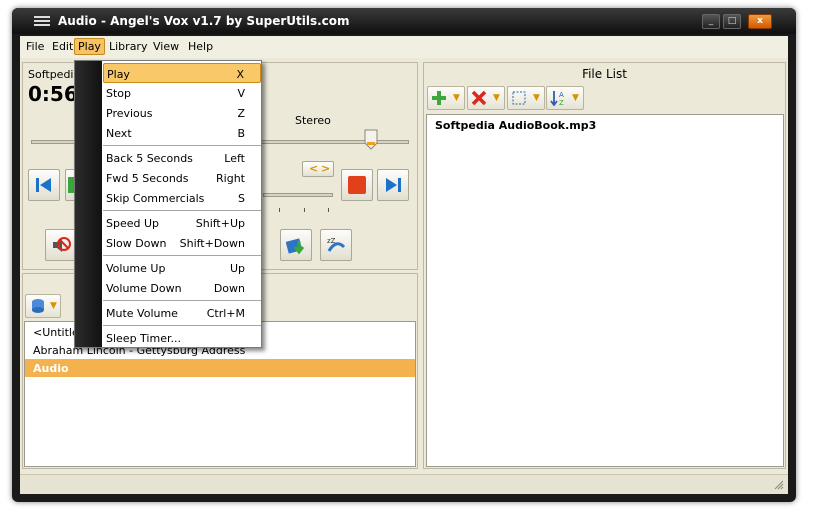 The height and width of the screenshot is (519, 815). Describe the element at coordinates (229, 288) in the screenshot. I see `menu-item-shortcut: Down` at that location.